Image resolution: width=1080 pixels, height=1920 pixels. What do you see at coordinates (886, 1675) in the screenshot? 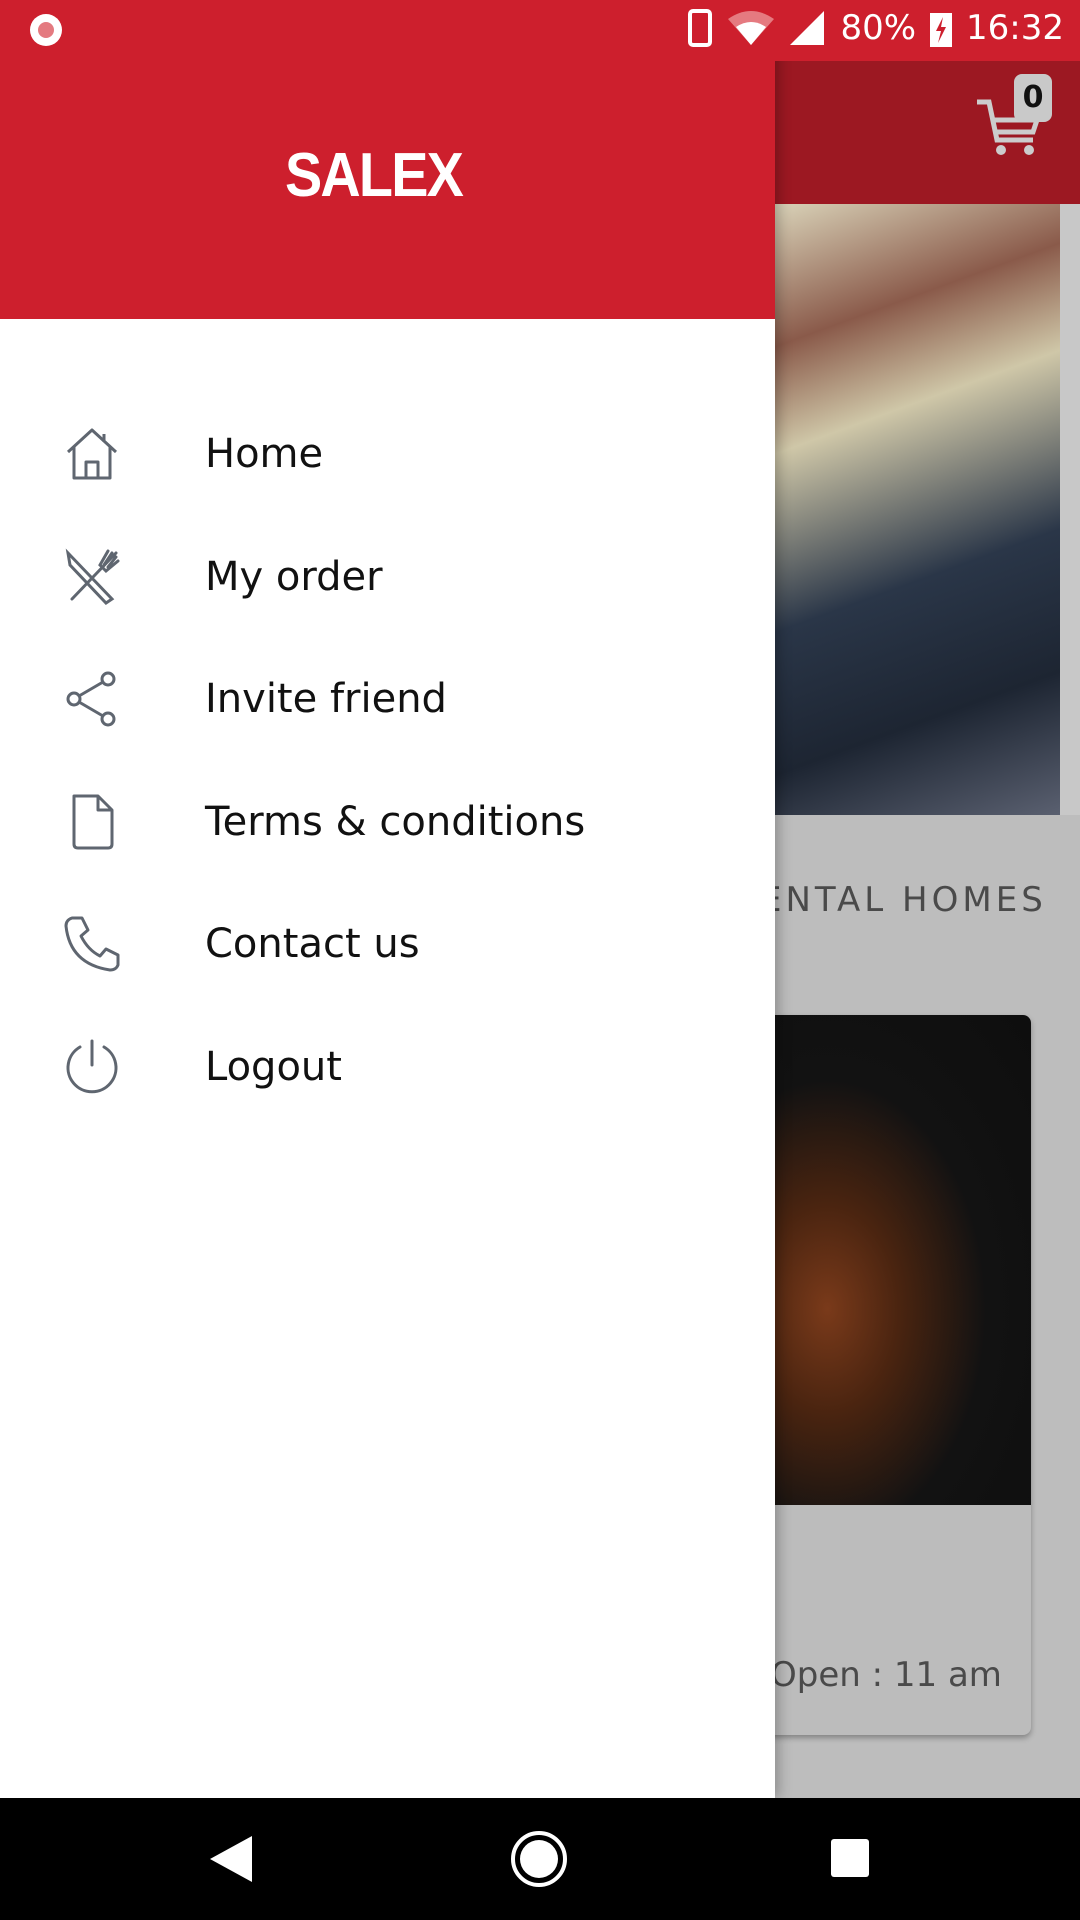
I see `opening-time: Open : 11 am` at bounding box center [886, 1675].